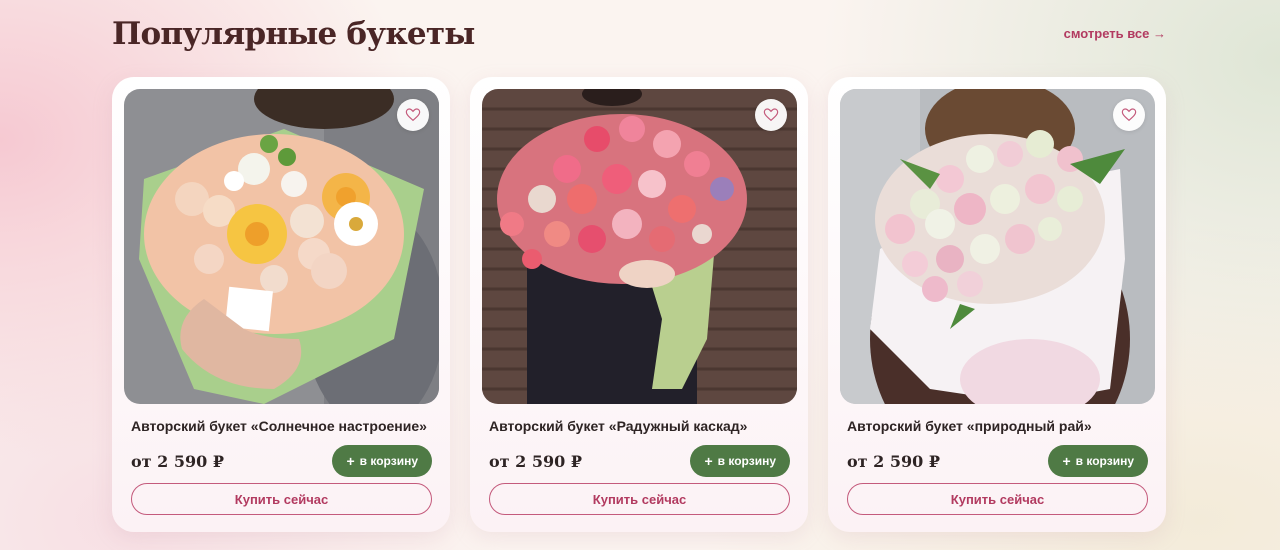  What do you see at coordinates (293, 34) in the screenshot?
I see `section-title: Популярные букеты` at bounding box center [293, 34].